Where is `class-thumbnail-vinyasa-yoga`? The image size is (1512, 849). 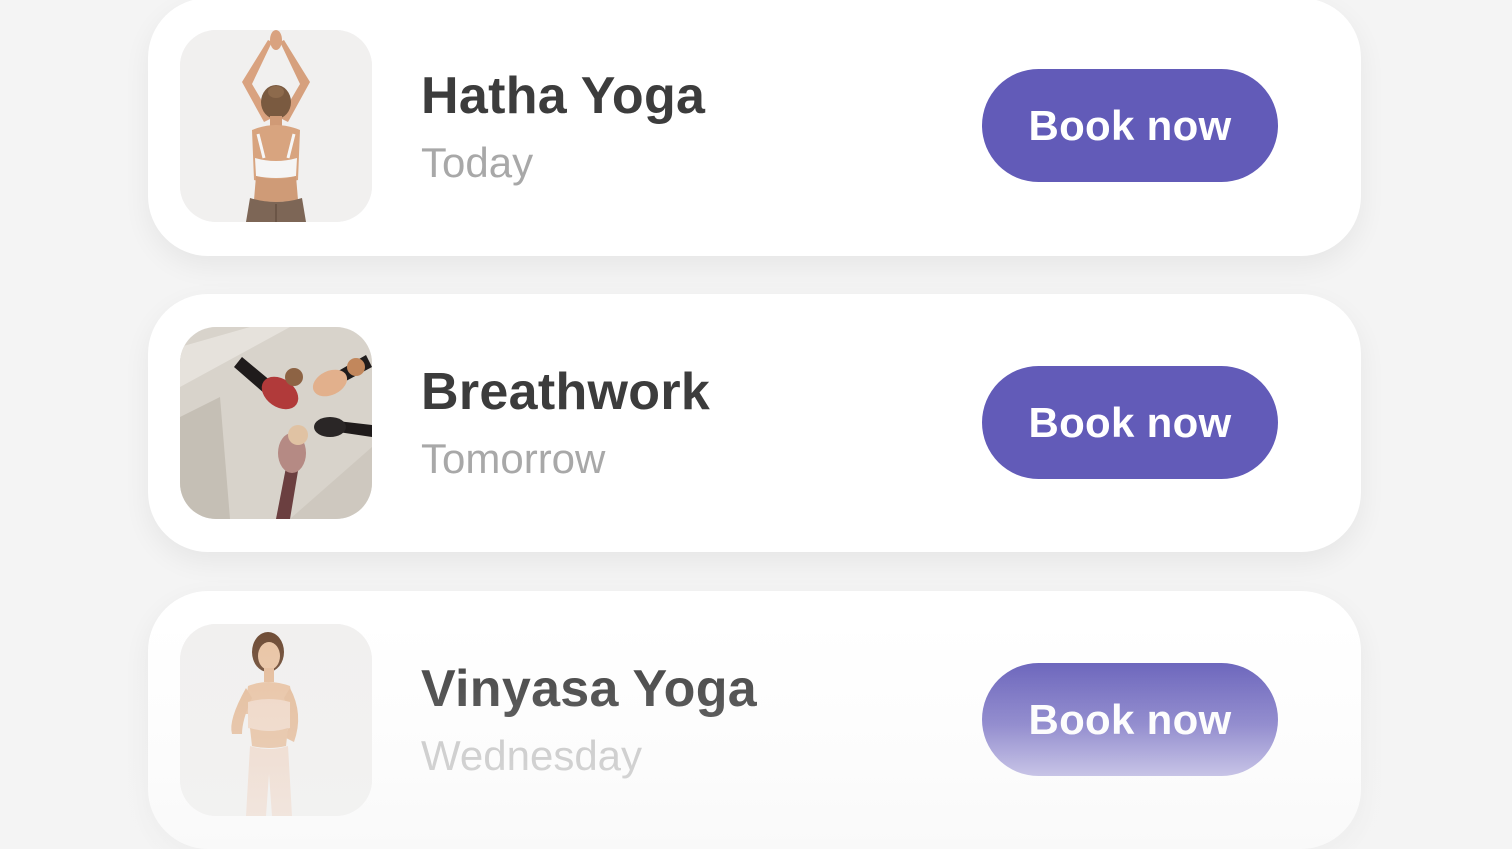
class-thumbnail-vinyasa-yoga is located at coordinates (276, 720).